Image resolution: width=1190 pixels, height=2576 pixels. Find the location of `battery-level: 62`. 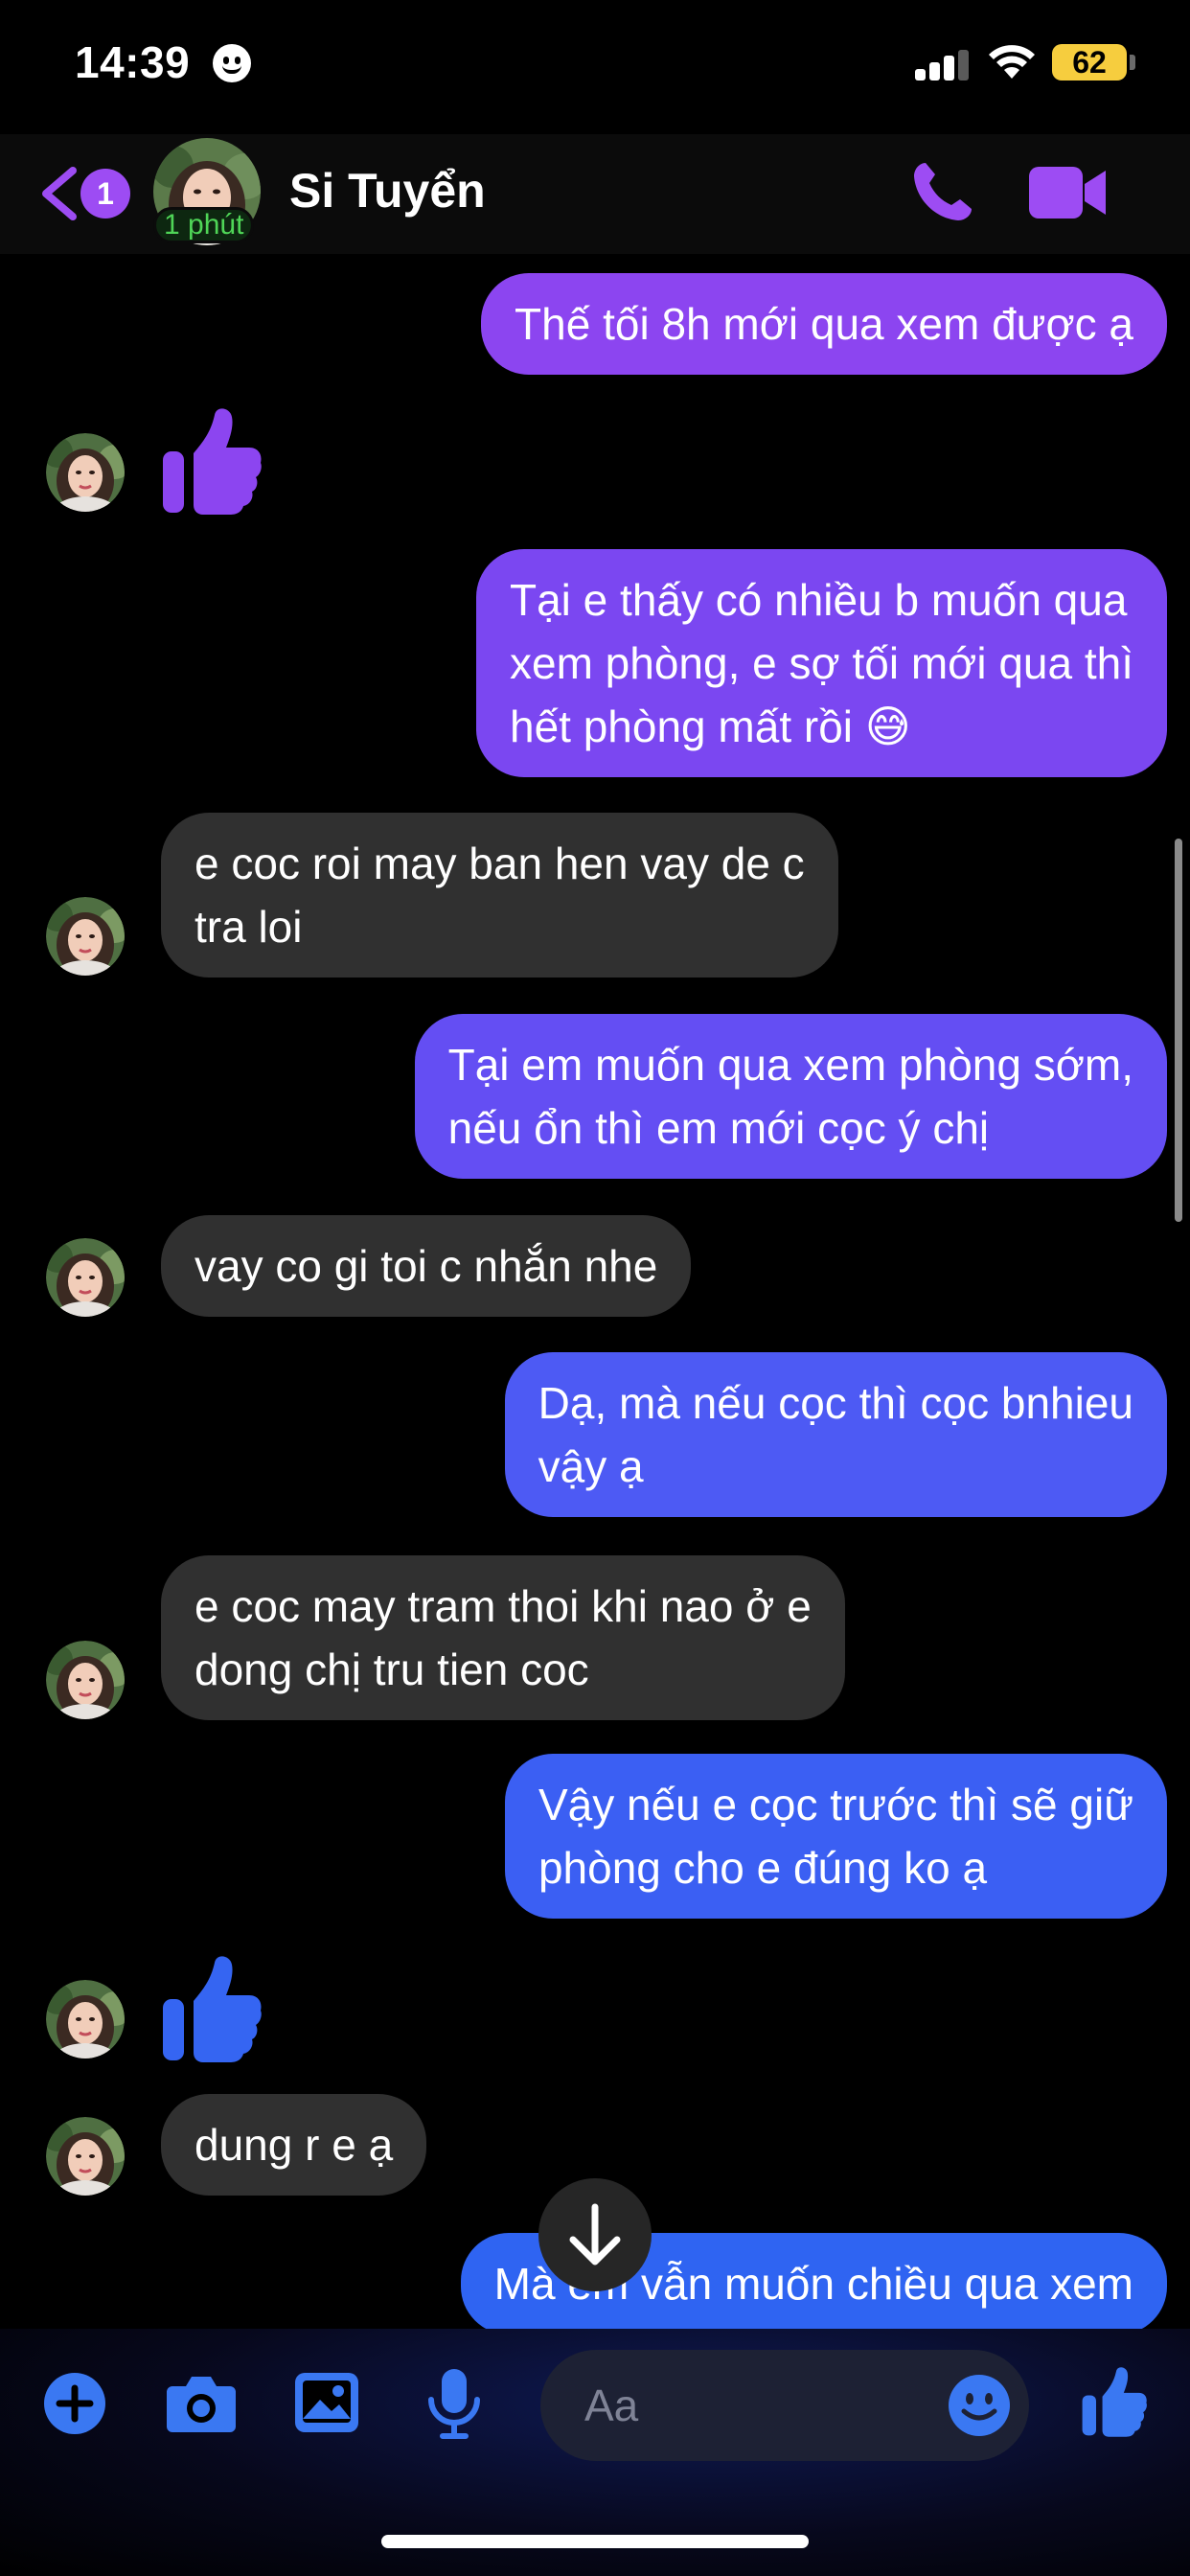

battery-level: 62 is located at coordinates (1090, 62).